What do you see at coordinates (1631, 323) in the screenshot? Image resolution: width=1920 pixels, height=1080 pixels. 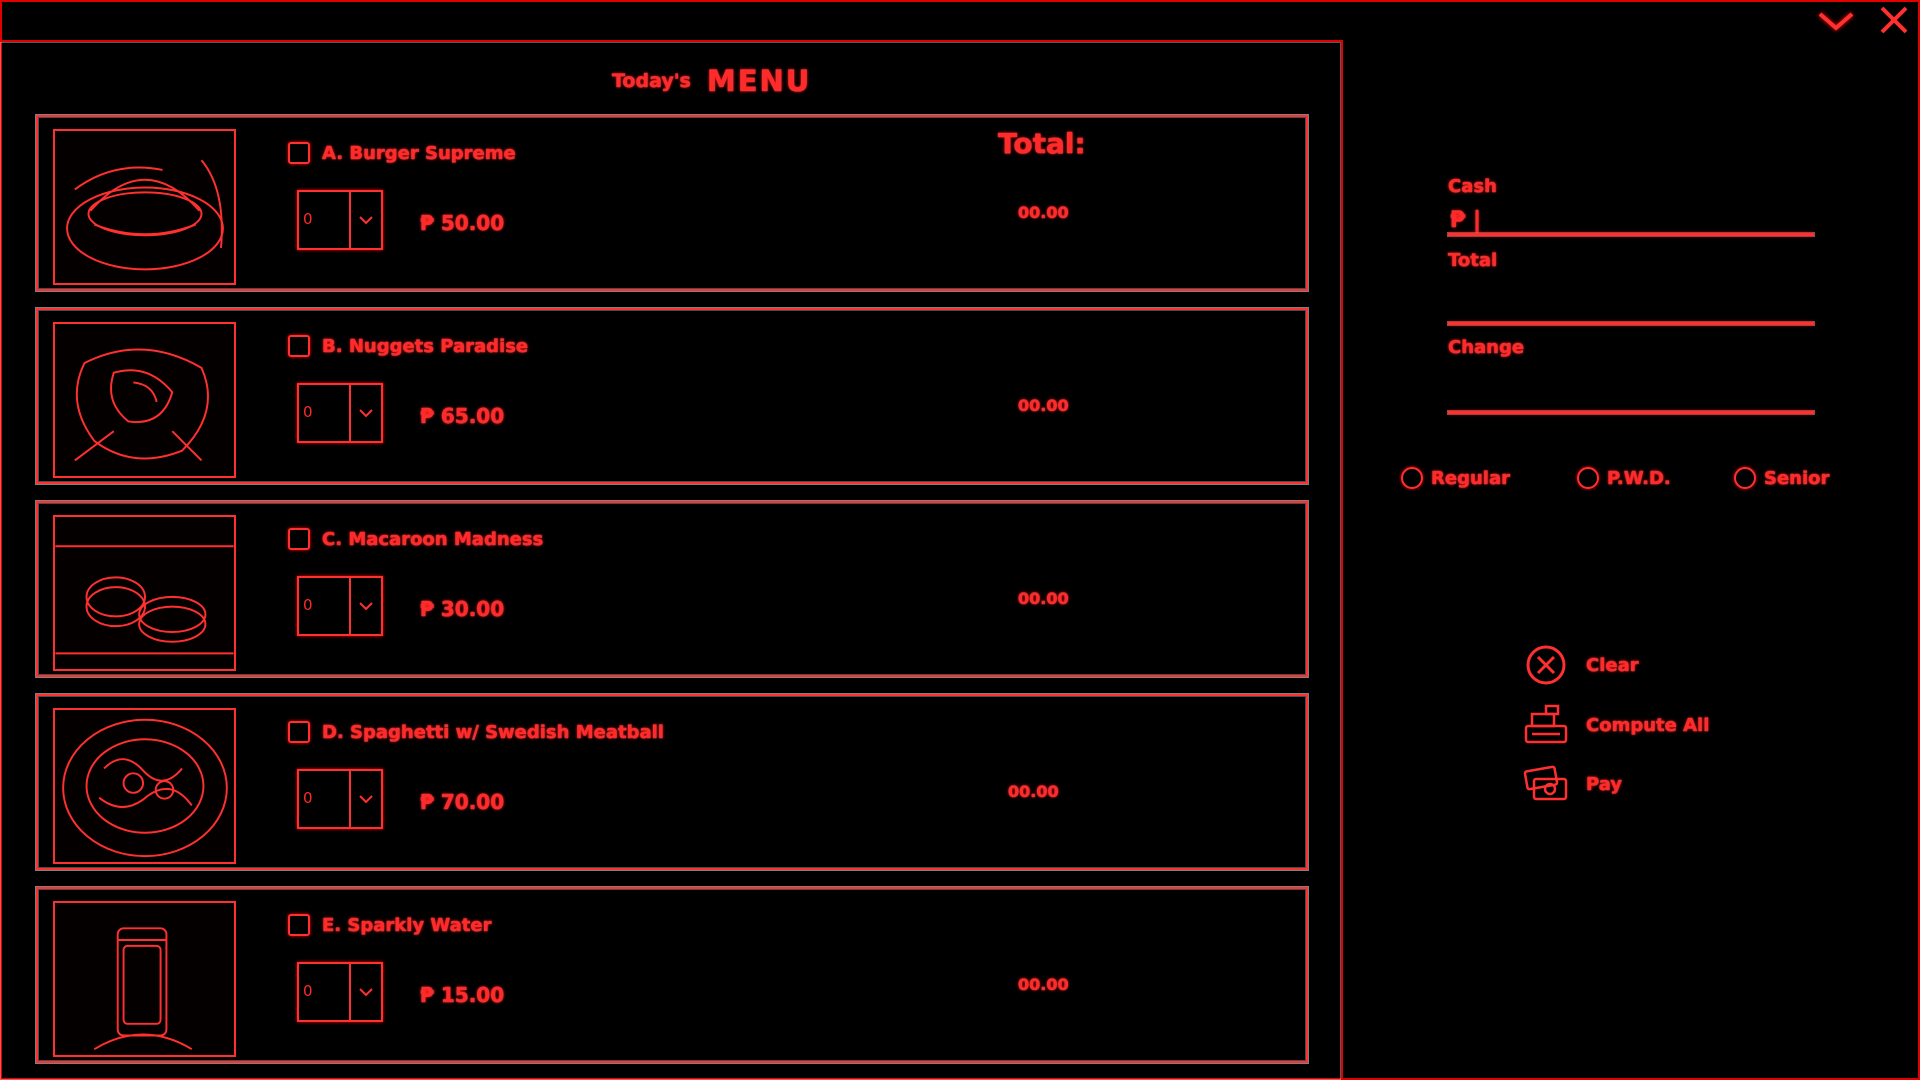 I see `total-field` at bounding box center [1631, 323].